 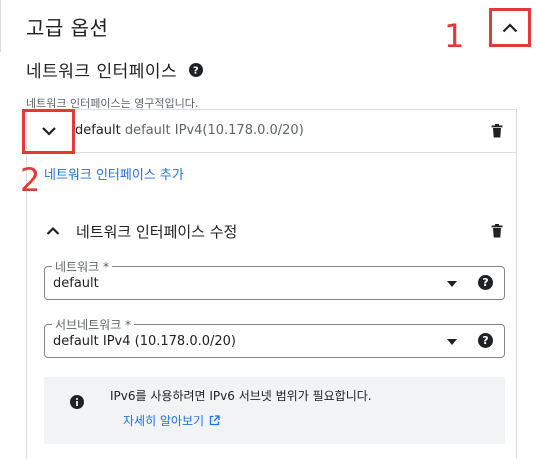 I want to click on network-select-label: 네트워크 *, so click(x=82, y=266).